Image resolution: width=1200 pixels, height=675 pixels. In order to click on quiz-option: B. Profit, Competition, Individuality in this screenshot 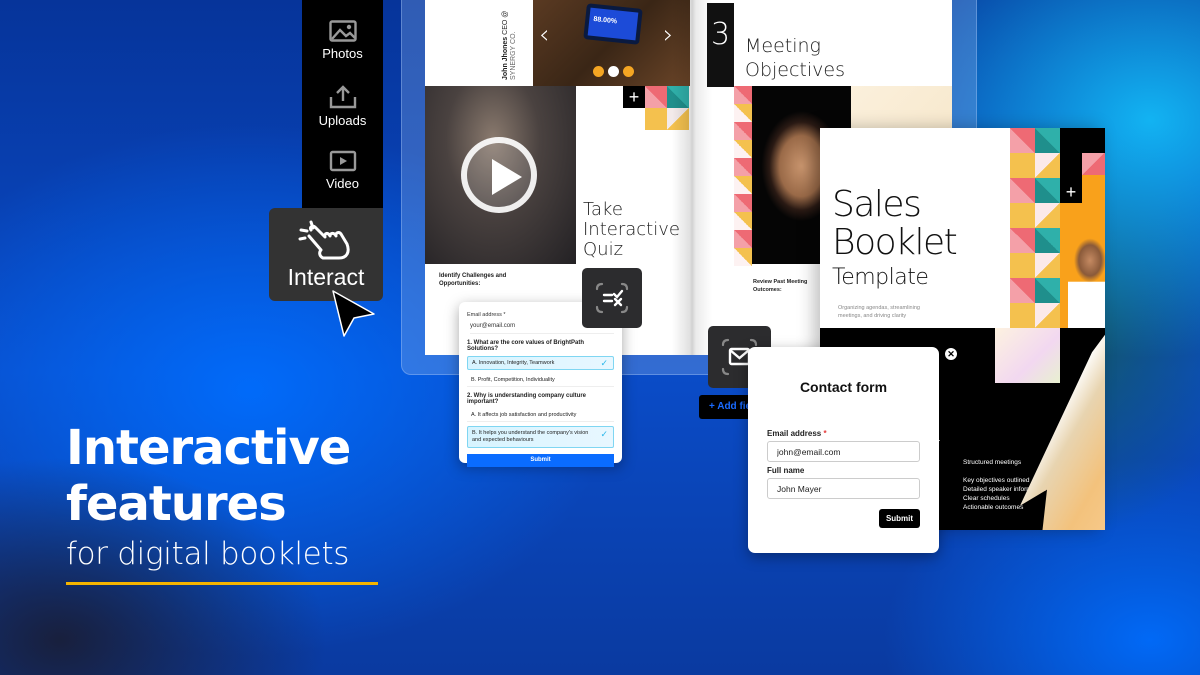, I will do `click(540, 380)`.